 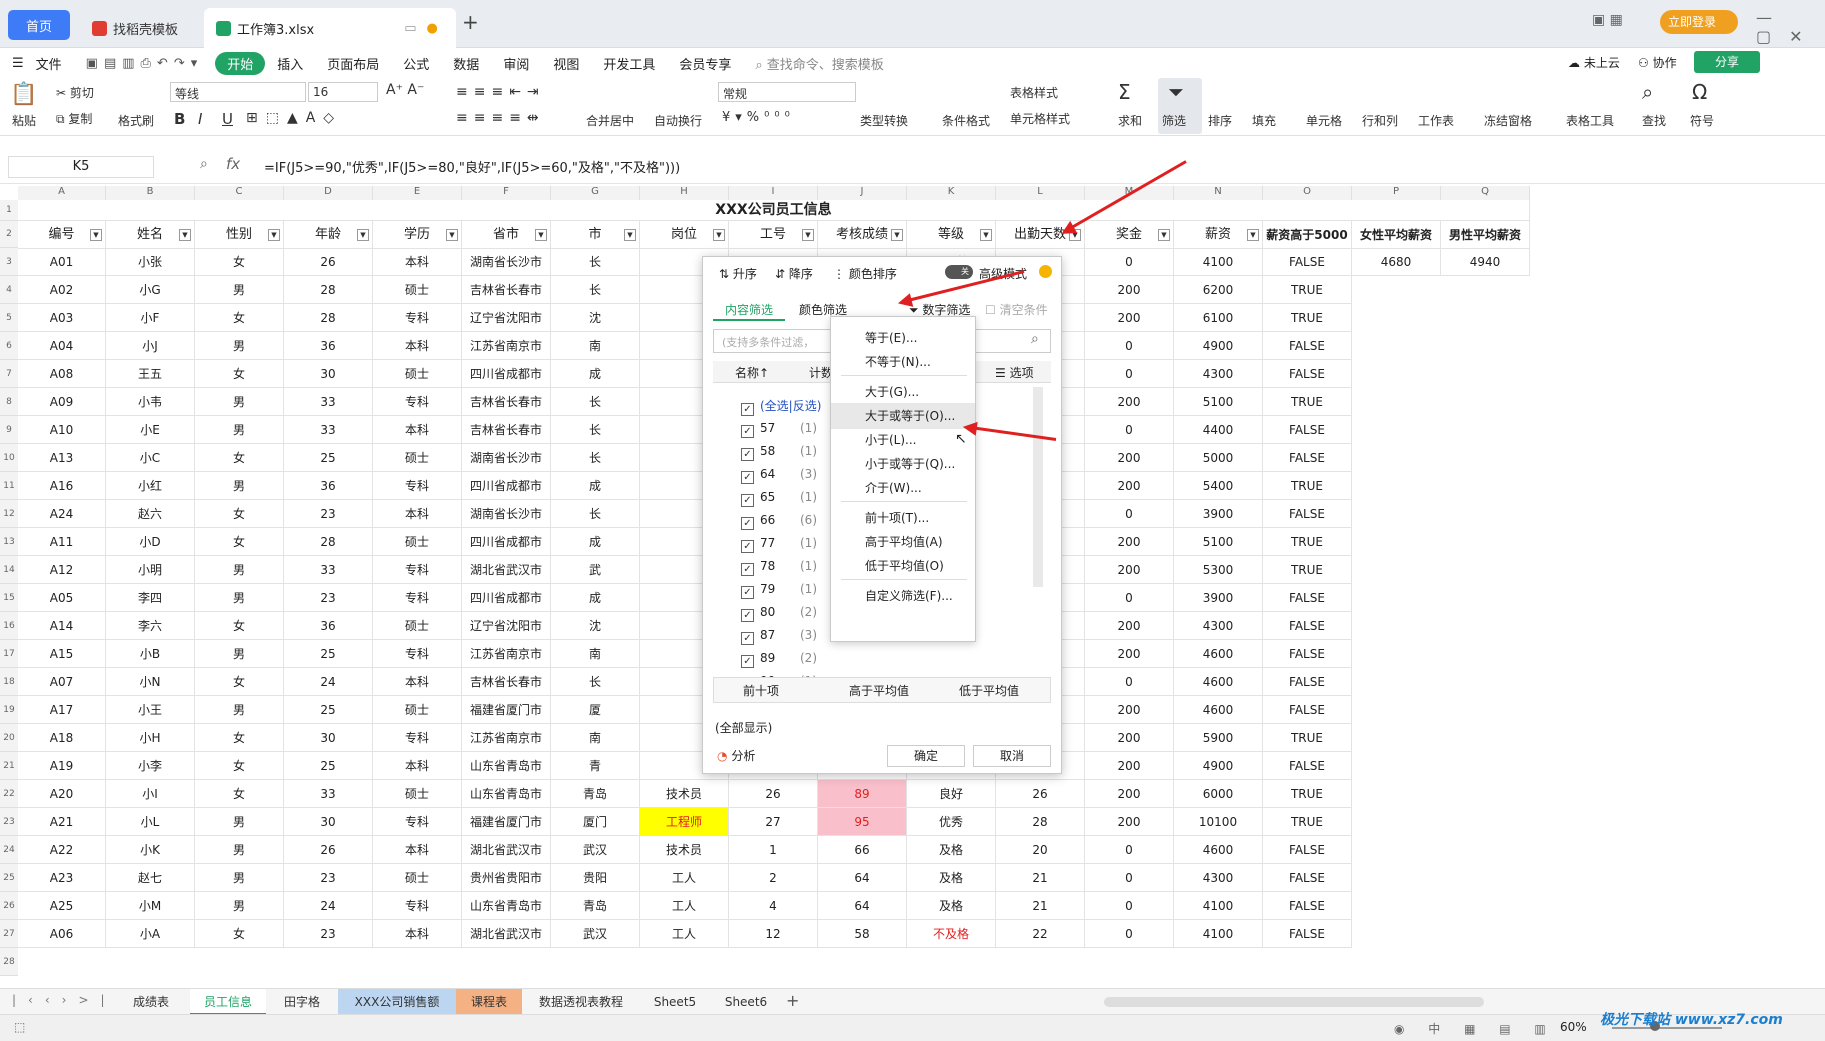 What do you see at coordinates (328, 766) in the screenshot?
I see `table-cell: 25` at bounding box center [328, 766].